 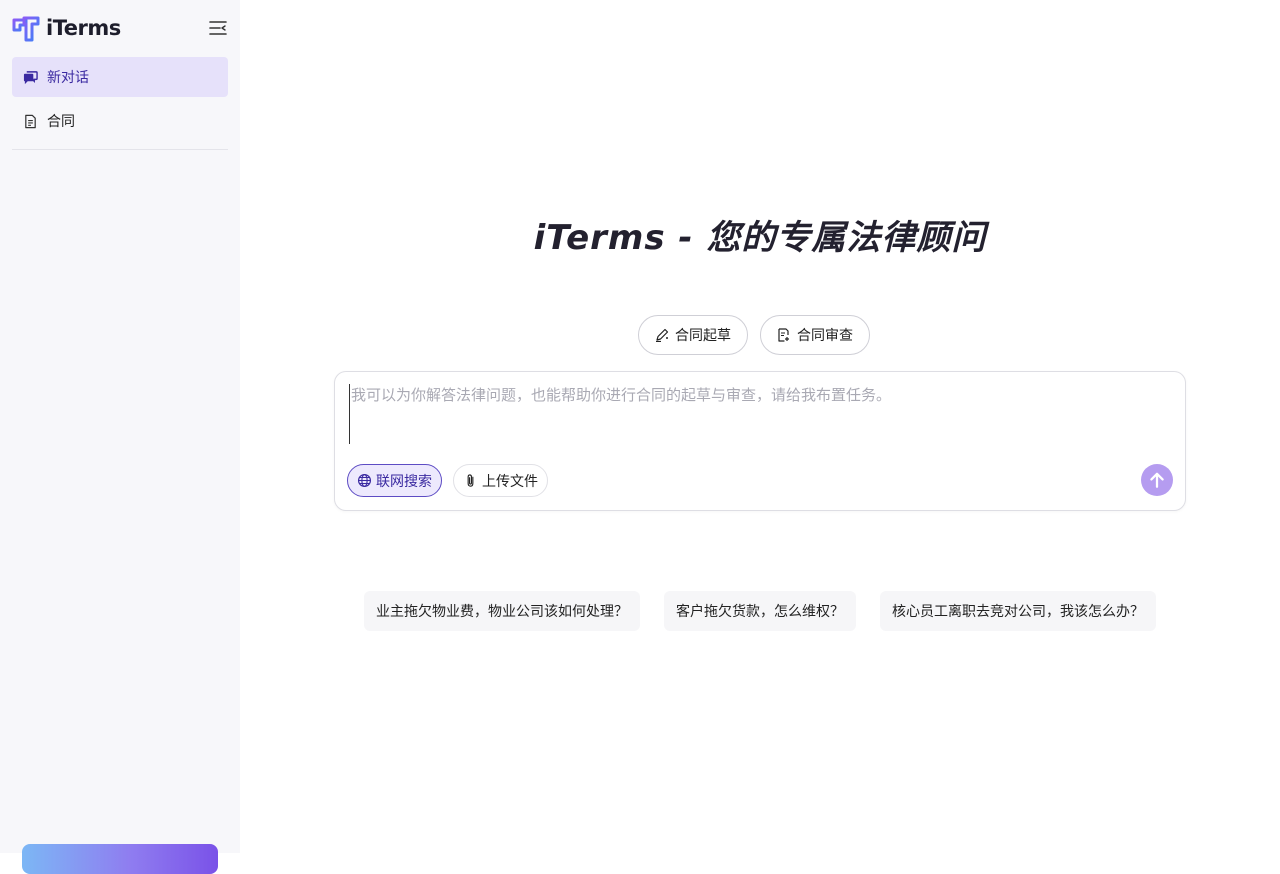 I want to click on contract-review-button: 合同审查, so click(x=815, y=335).